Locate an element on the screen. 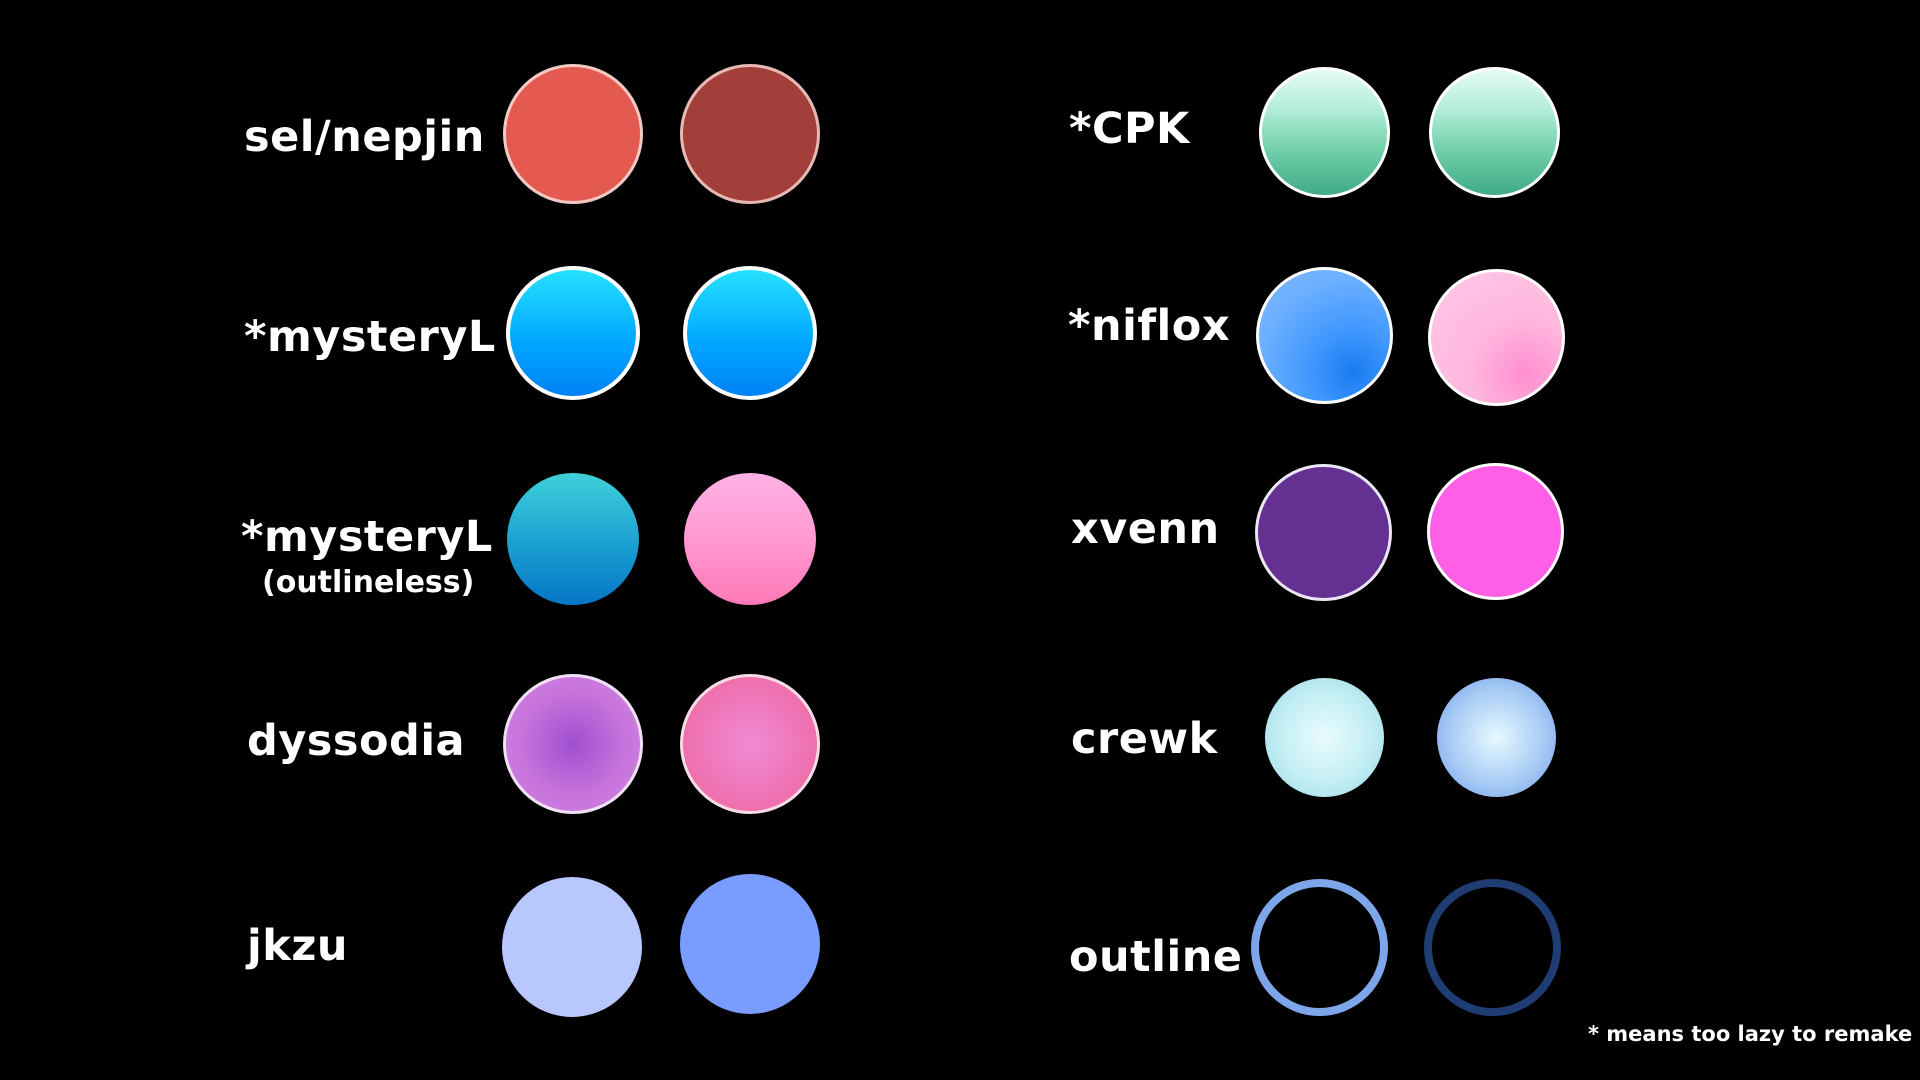 The width and height of the screenshot is (1920, 1080). label-sel-nepjin: sel/nepjin is located at coordinates (364, 137).